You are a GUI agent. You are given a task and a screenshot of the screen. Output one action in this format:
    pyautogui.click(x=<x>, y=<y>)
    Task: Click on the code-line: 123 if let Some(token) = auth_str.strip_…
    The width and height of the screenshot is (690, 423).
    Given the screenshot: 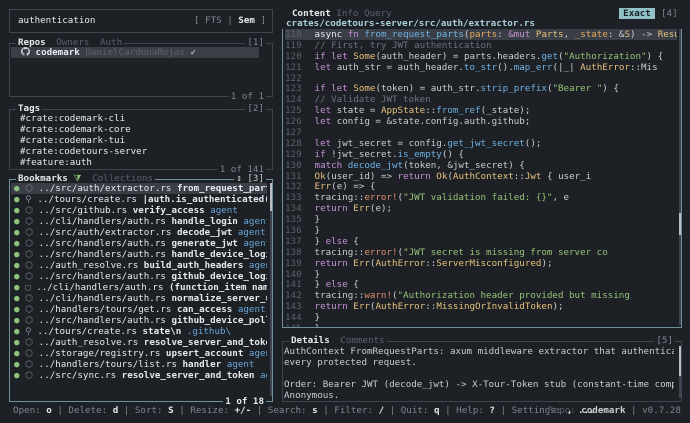 What is the action you would take?
    pyautogui.click(x=452, y=89)
    